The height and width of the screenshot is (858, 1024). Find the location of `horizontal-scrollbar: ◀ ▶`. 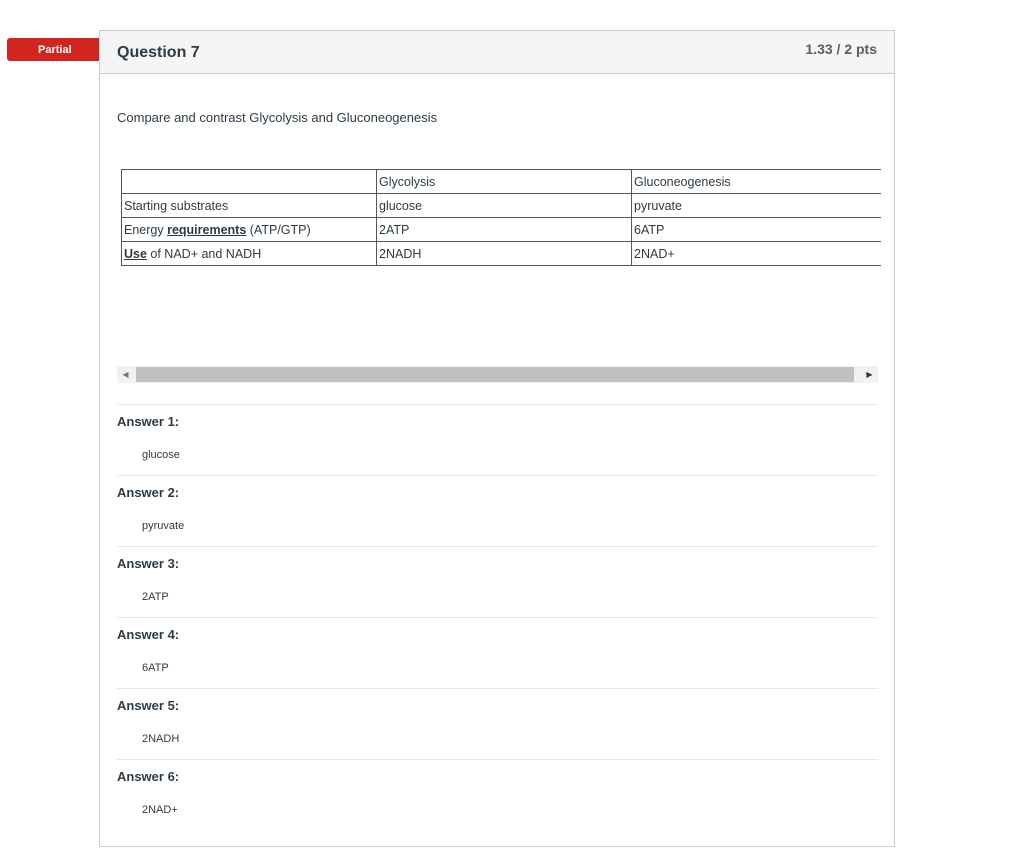

horizontal-scrollbar: ◀ ▶ is located at coordinates (497, 374).